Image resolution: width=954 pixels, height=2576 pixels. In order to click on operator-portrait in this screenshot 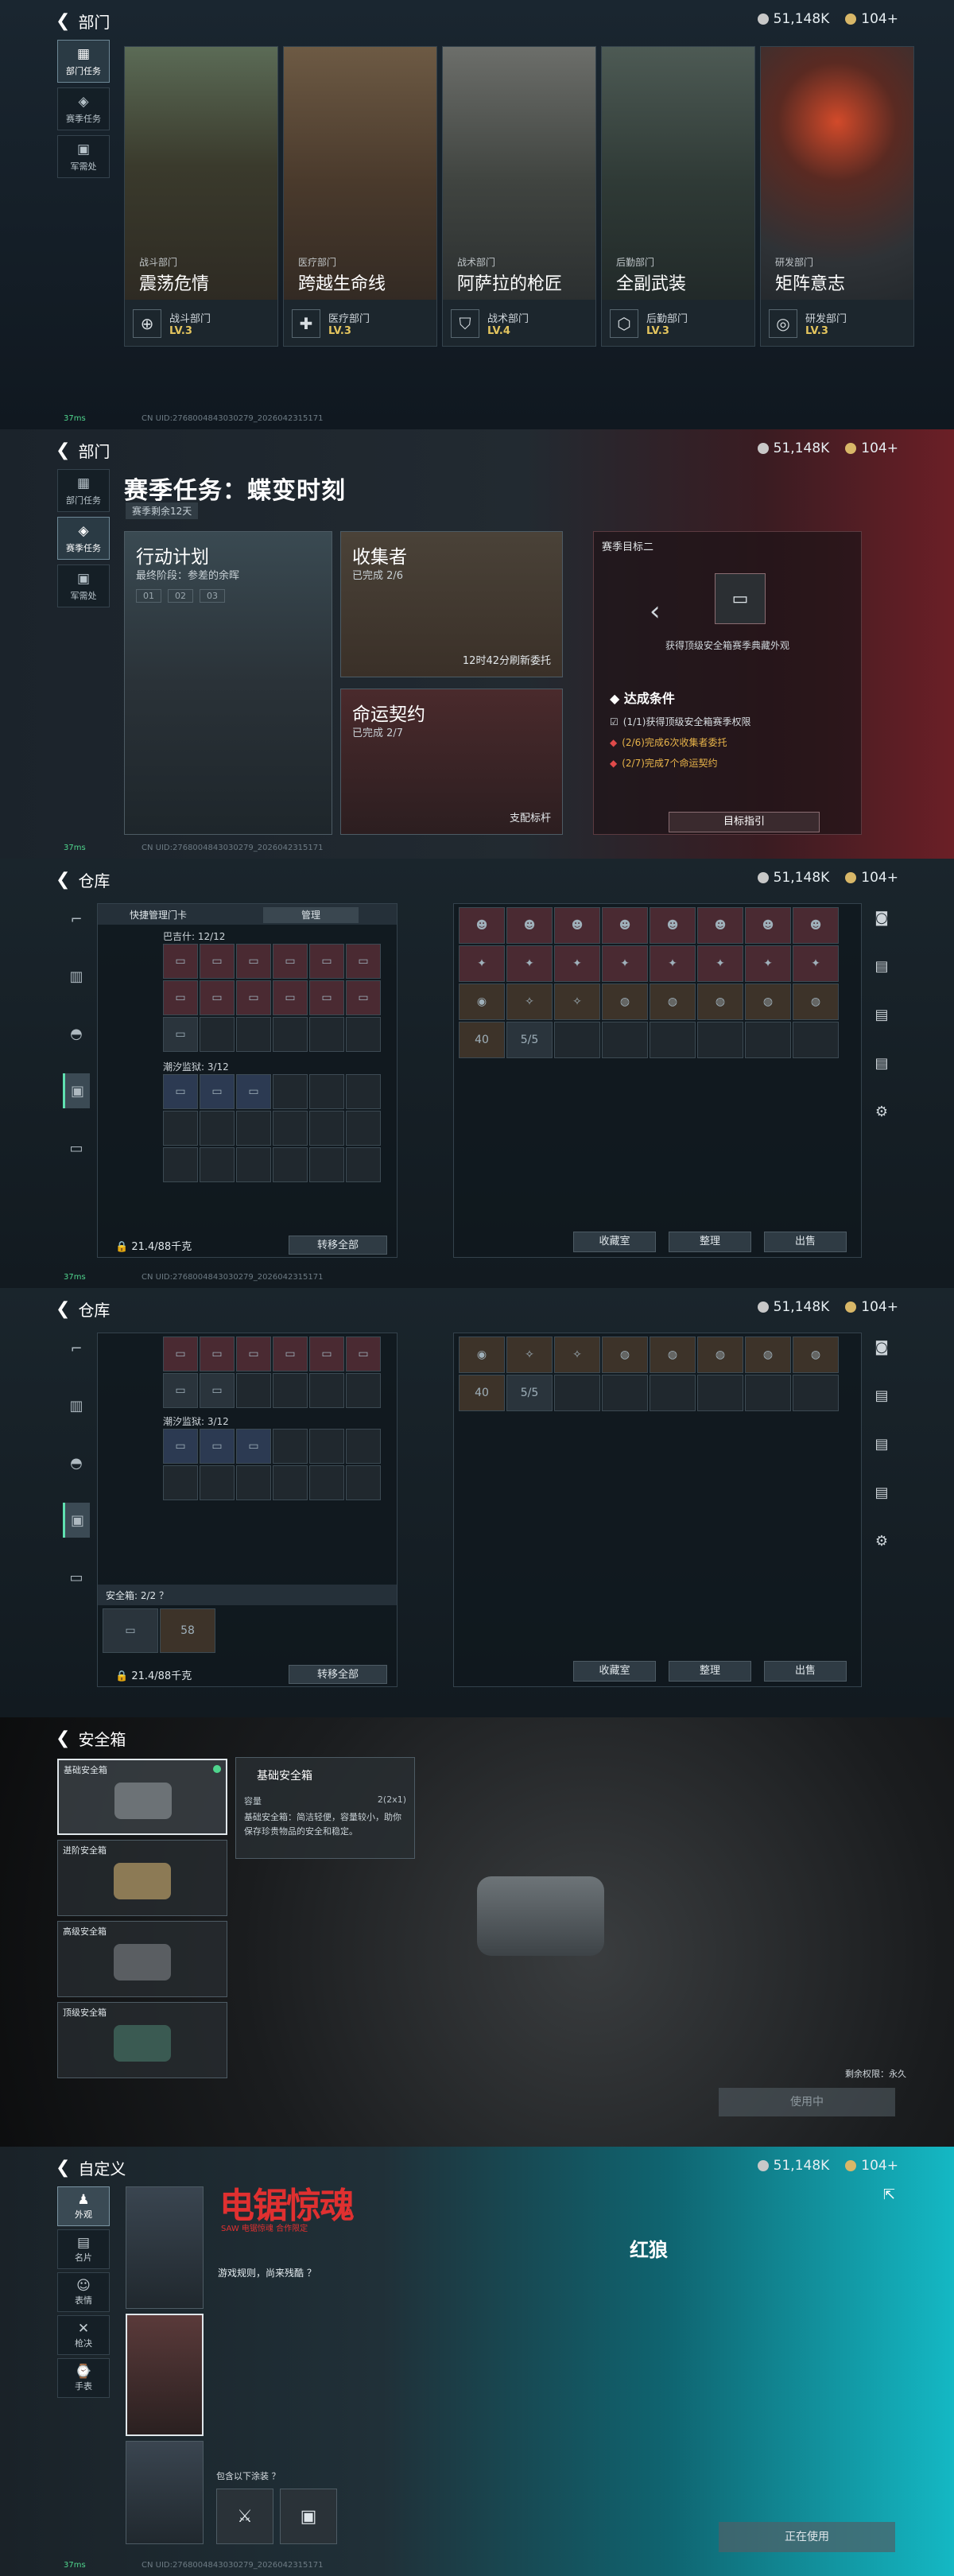, I will do `click(165, 2493)`.